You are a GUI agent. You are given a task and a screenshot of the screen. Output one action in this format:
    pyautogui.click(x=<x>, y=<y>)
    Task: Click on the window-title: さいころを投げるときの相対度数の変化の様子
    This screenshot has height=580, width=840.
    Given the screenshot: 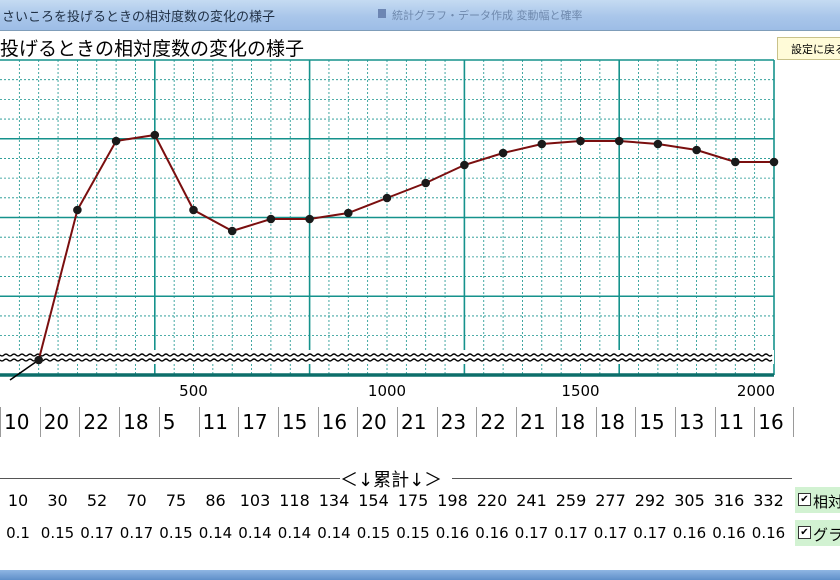 What is the action you would take?
    pyautogui.click(x=139, y=17)
    